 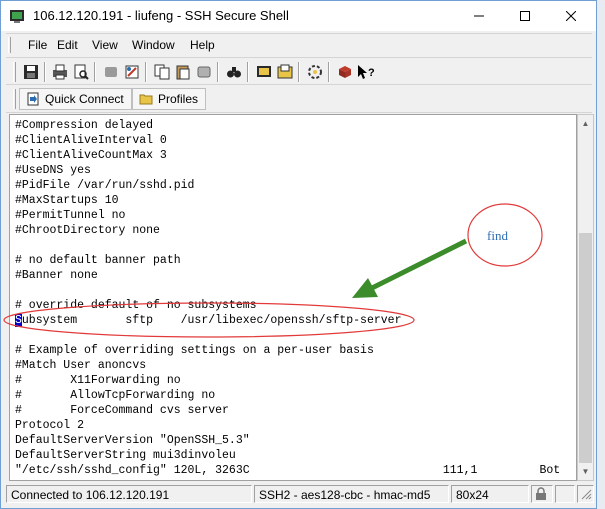 What do you see at coordinates (70, 215) in the screenshot?
I see `terminal-line: #PermitTunnel no` at bounding box center [70, 215].